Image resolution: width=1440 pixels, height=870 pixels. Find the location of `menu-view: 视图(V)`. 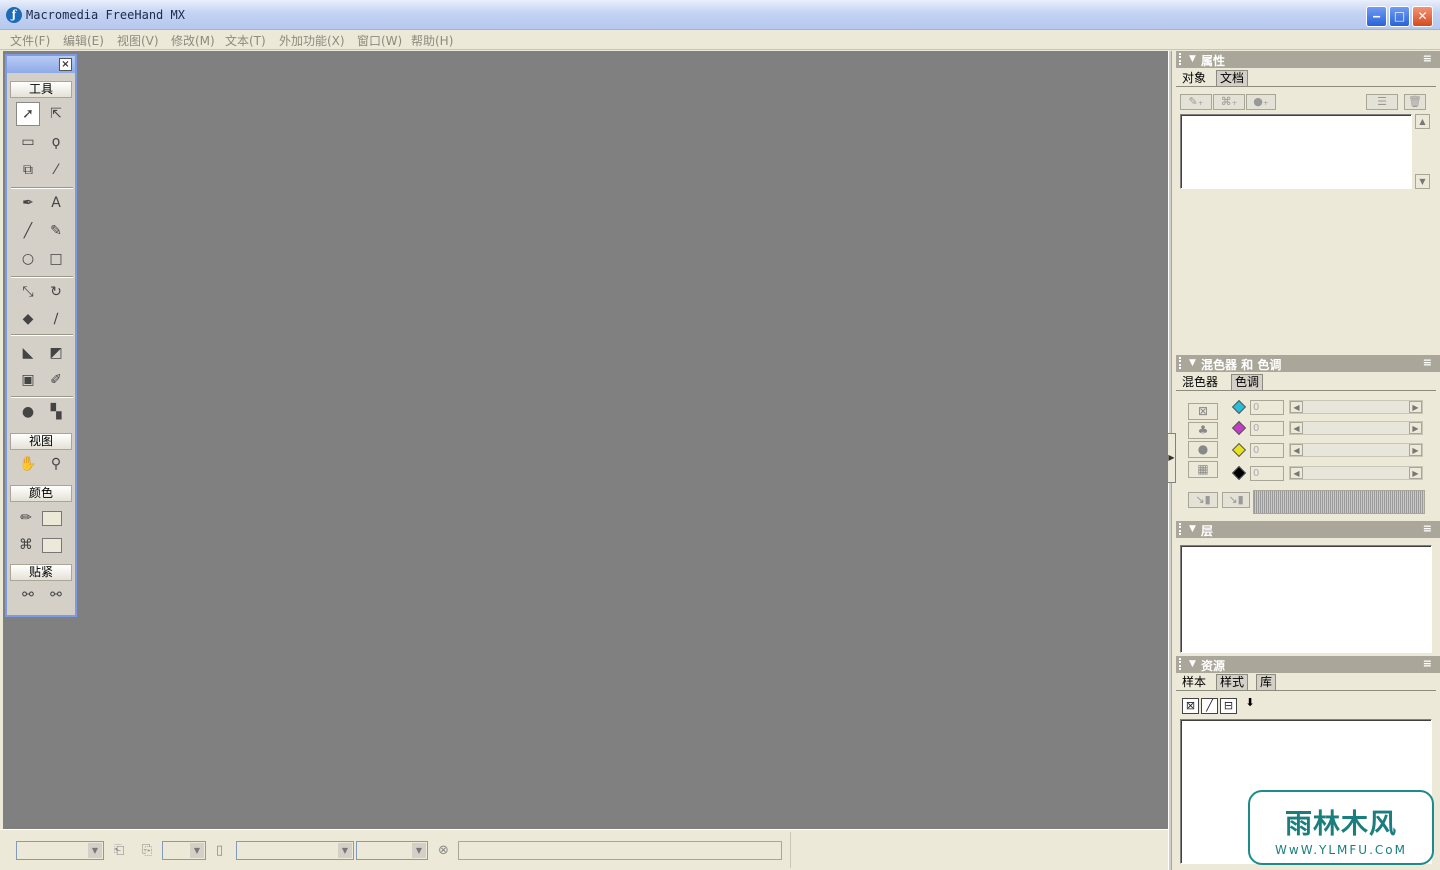

menu-view: 视图(V) is located at coordinates (138, 40).